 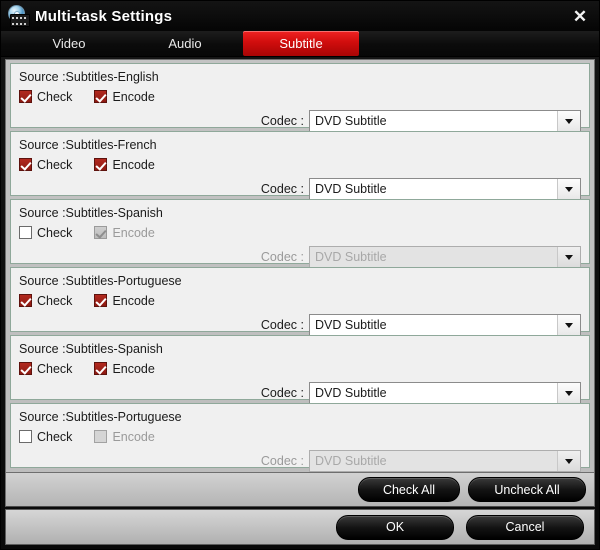 What do you see at coordinates (300, 490) in the screenshot?
I see `bulk-actions-bar: Check All Uncheck All` at bounding box center [300, 490].